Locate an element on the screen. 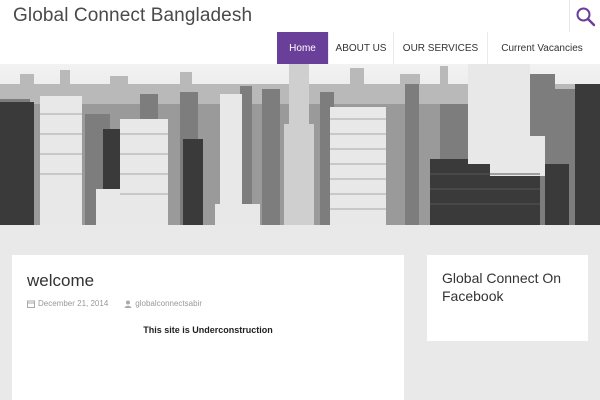  user-icon is located at coordinates (128, 304).